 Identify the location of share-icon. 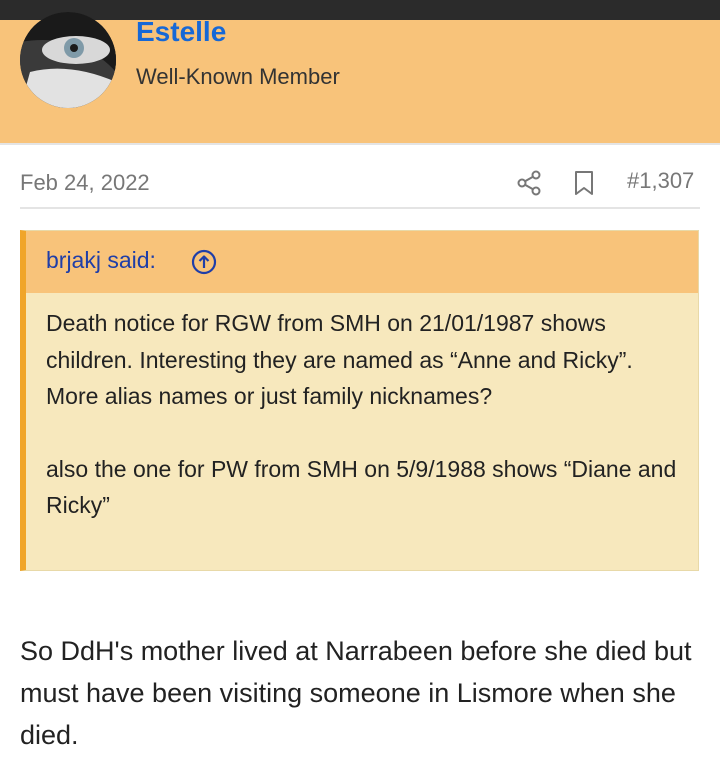
(529, 183).